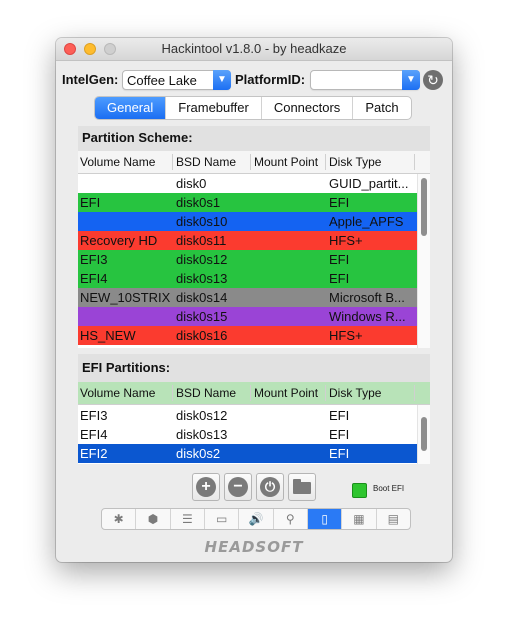 This screenshot has height=637, width=508. I want to click on efi-scroll-thumb, so click(424, 434).